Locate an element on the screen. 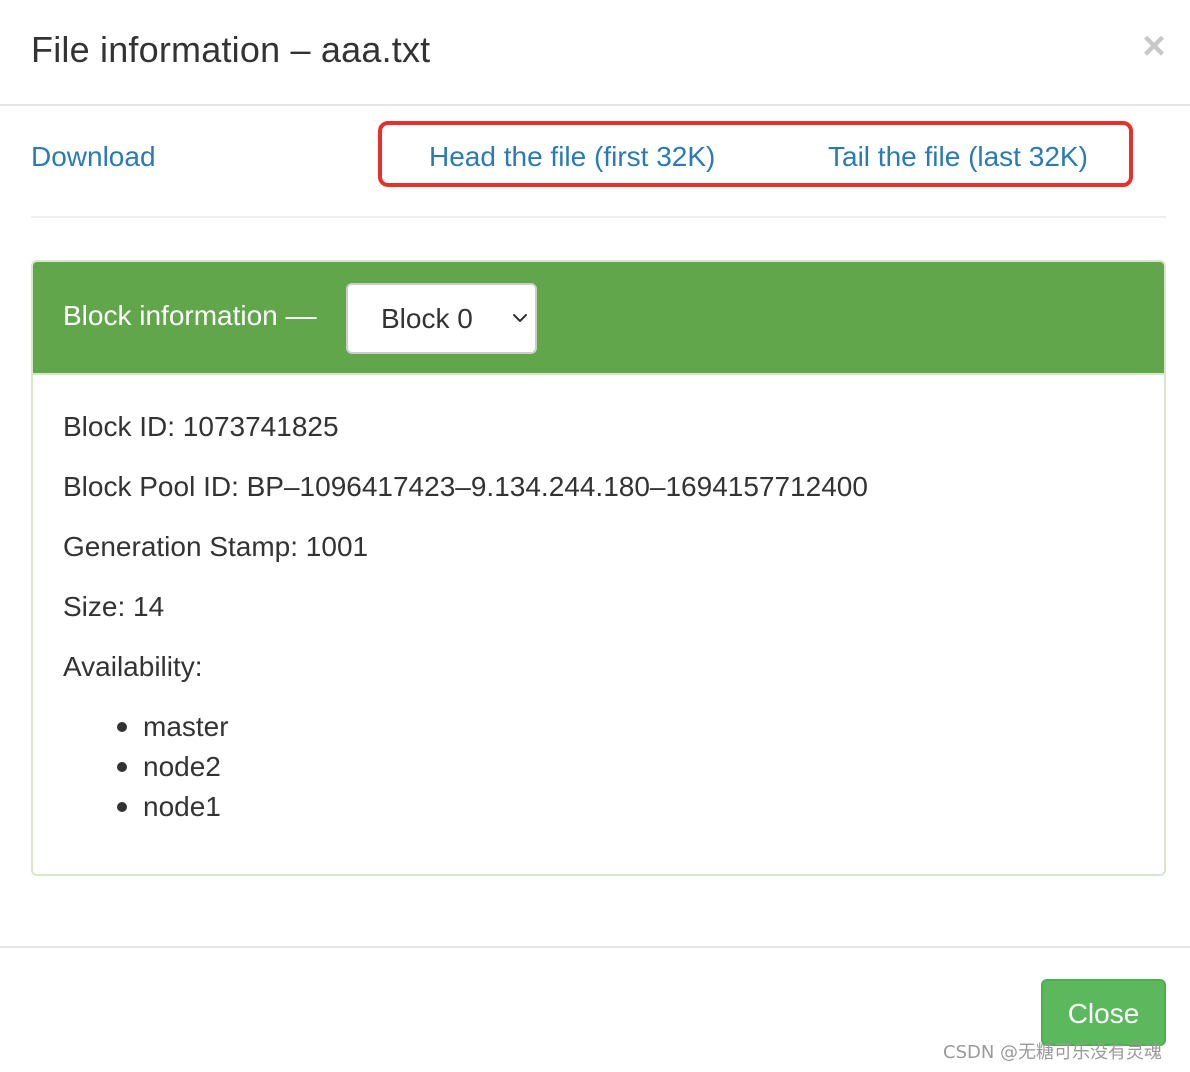 This screenshot has height=1072, width=1190. watermark: CSDN @无糖可乐没有灵魂 is located at coordinates (1053, 1052).